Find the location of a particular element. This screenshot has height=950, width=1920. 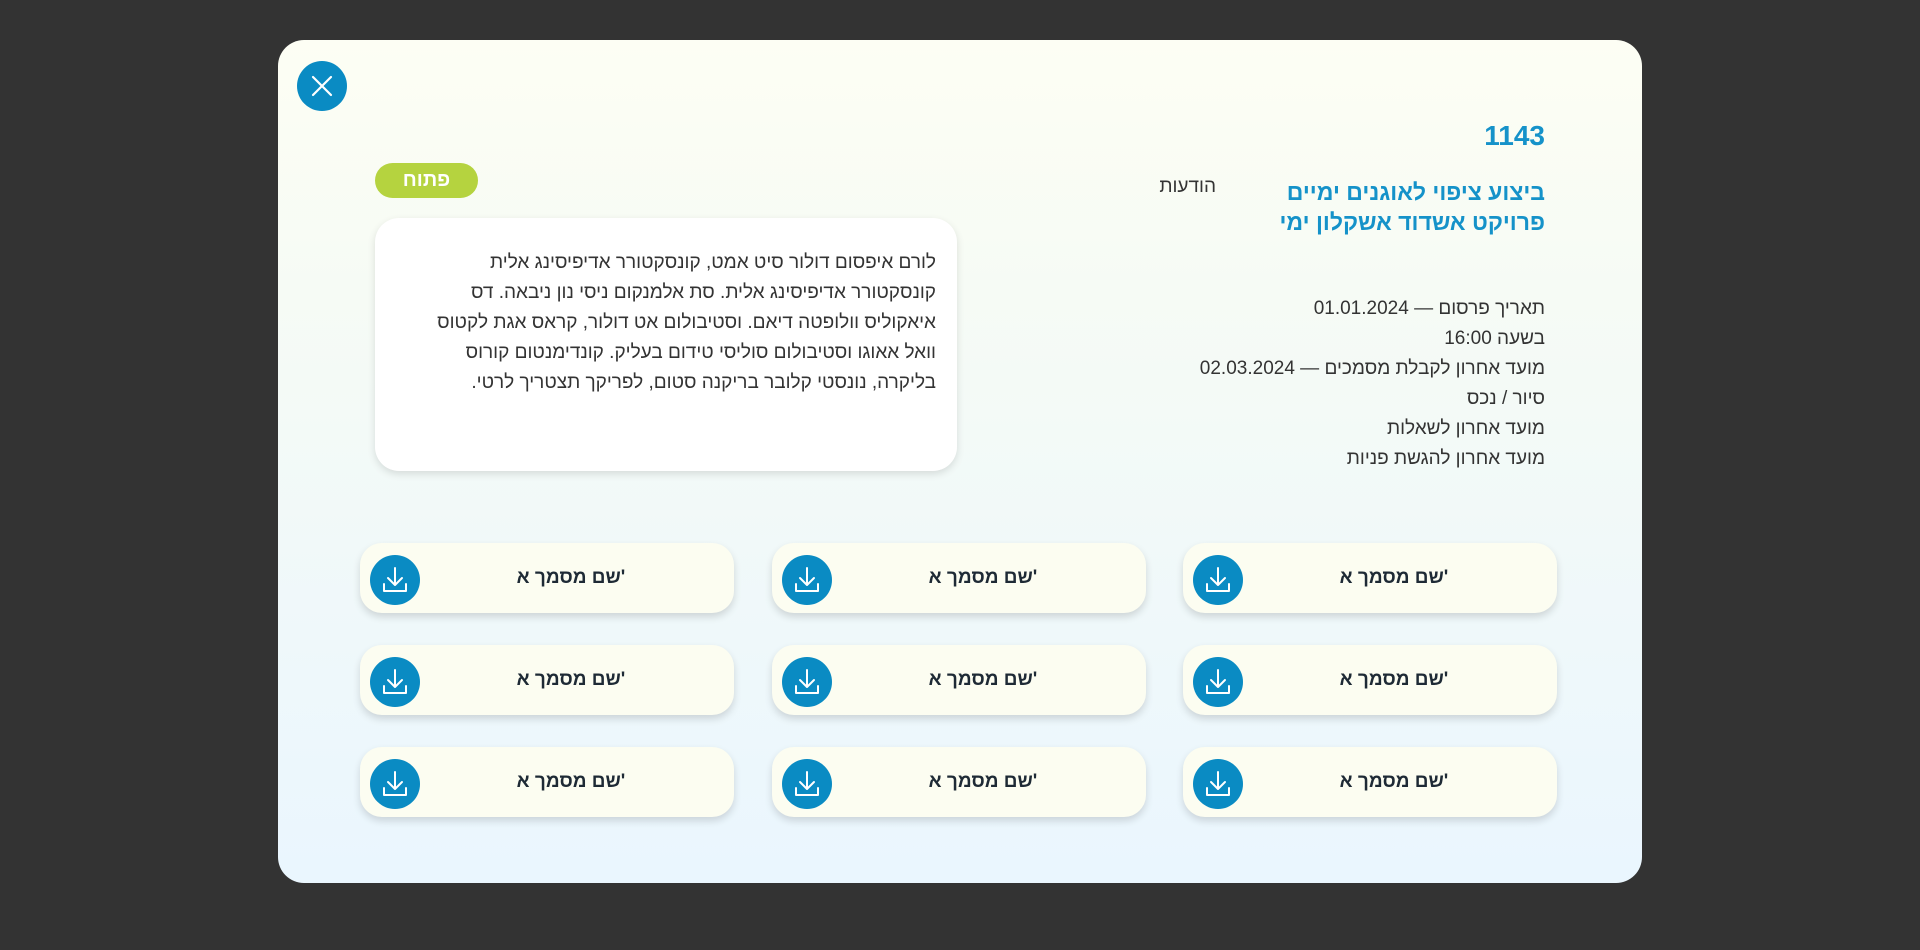

tender-number: 1143 is located at coordinates (1514, 135).